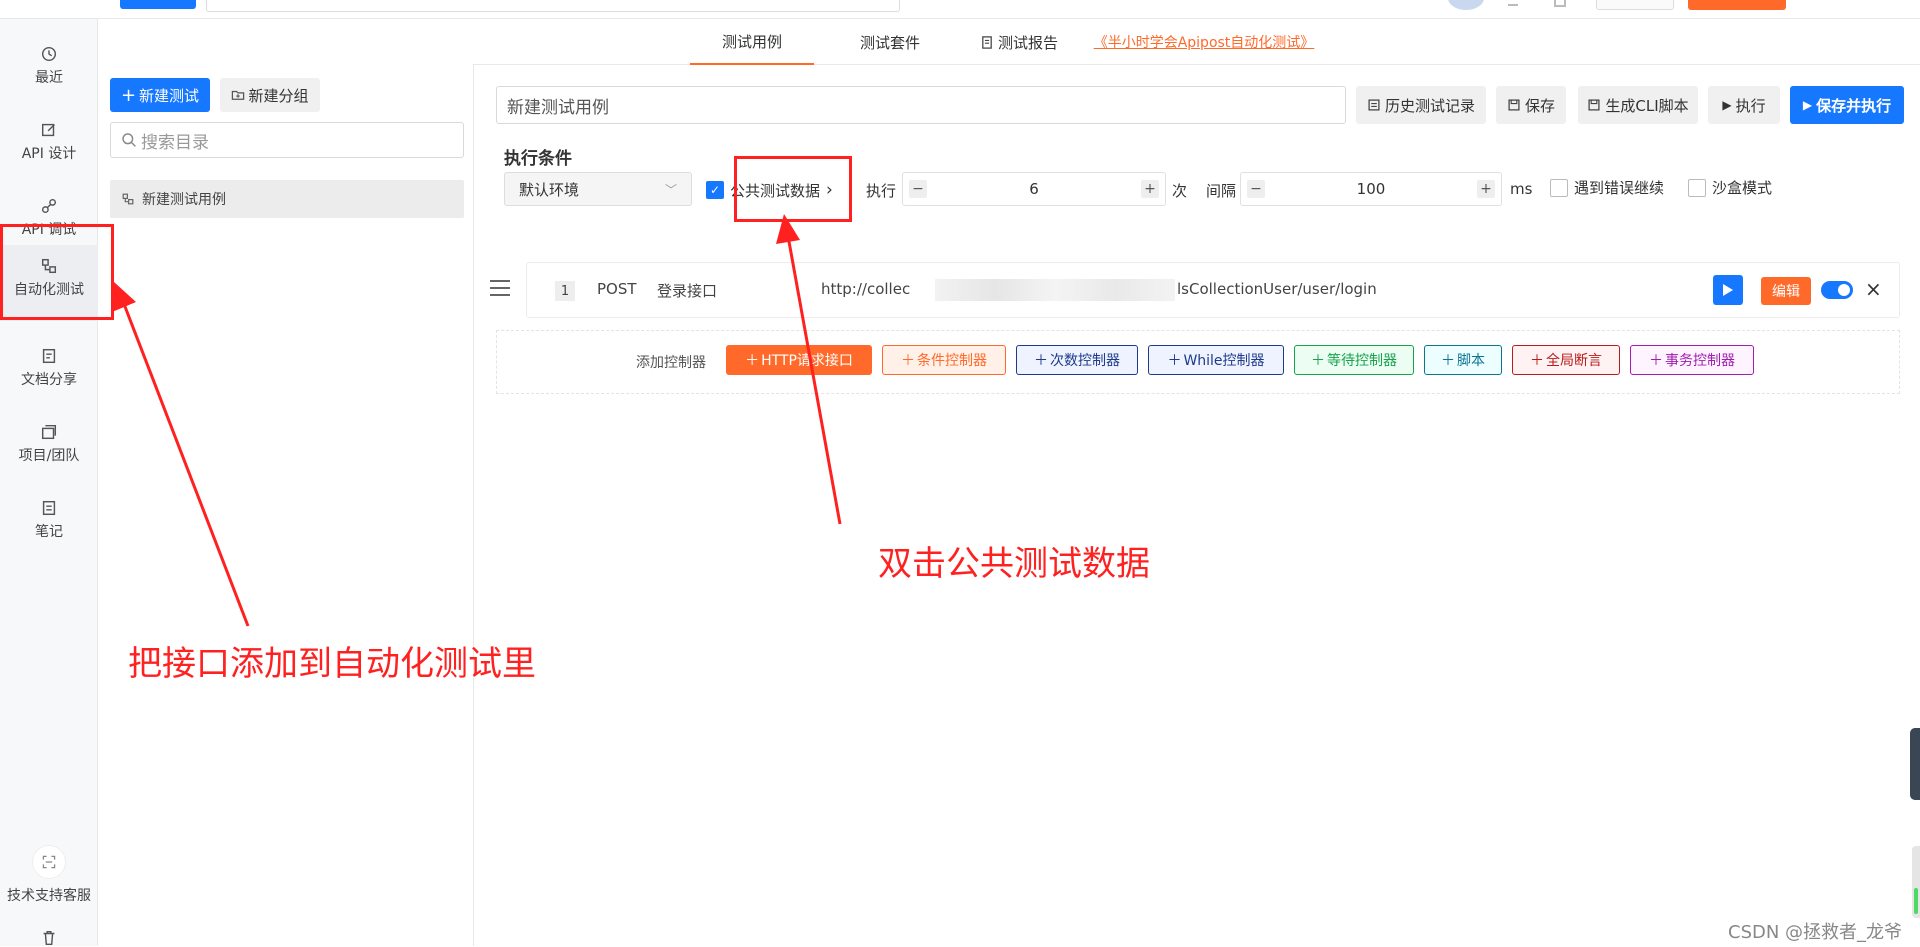 The width and height of the screenshot is (1920, 947). Describe the element at coordinates (1916, 882) in the screenshot. I see `side-scroll-indicator` at that location.